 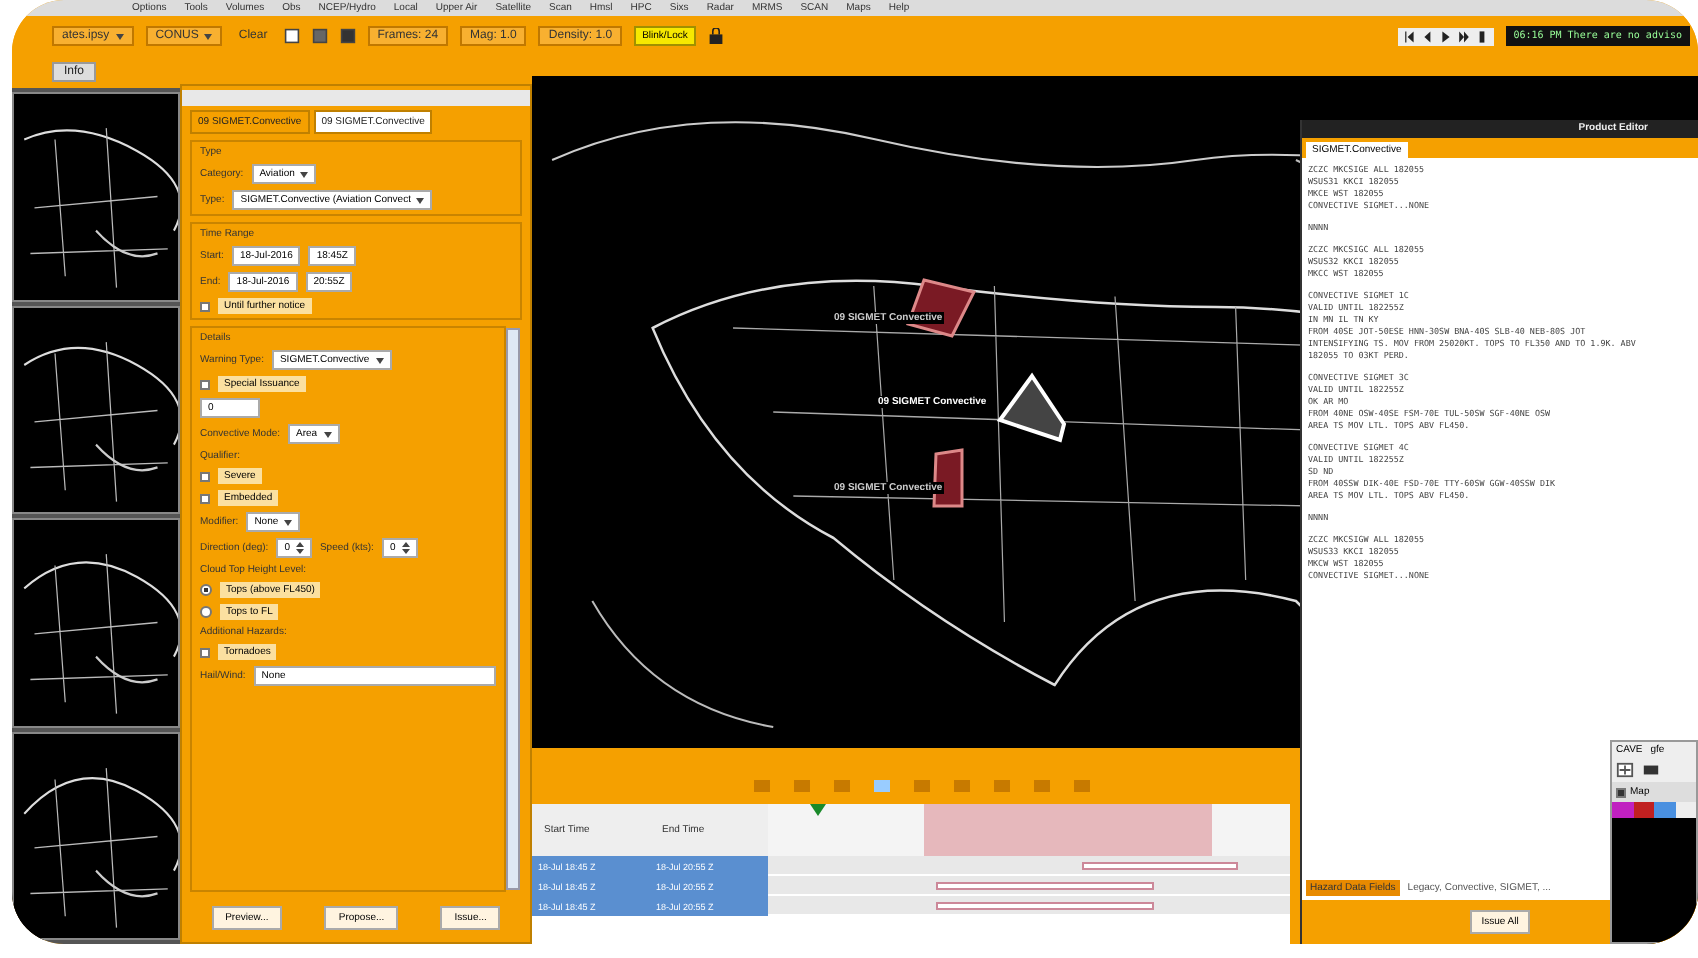 What do you see at coordinates (817, 810) in the screenshot?
I see `current-time-marker` at bounding box center [817, 810].